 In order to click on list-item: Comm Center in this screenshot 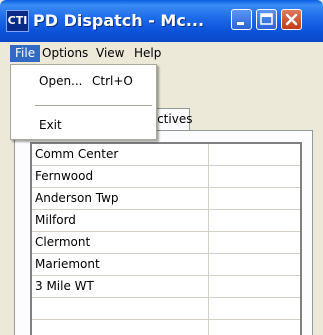, I will do `click(166, 155)`.